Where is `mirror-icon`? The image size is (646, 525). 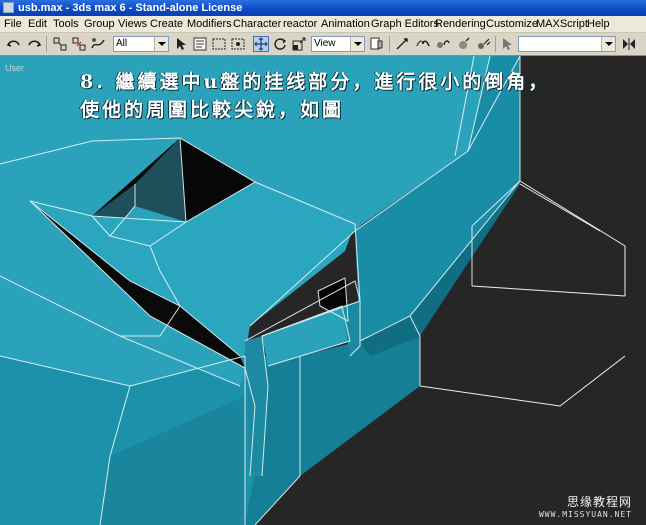
mirror-icon is located at coordinates (423, 44).